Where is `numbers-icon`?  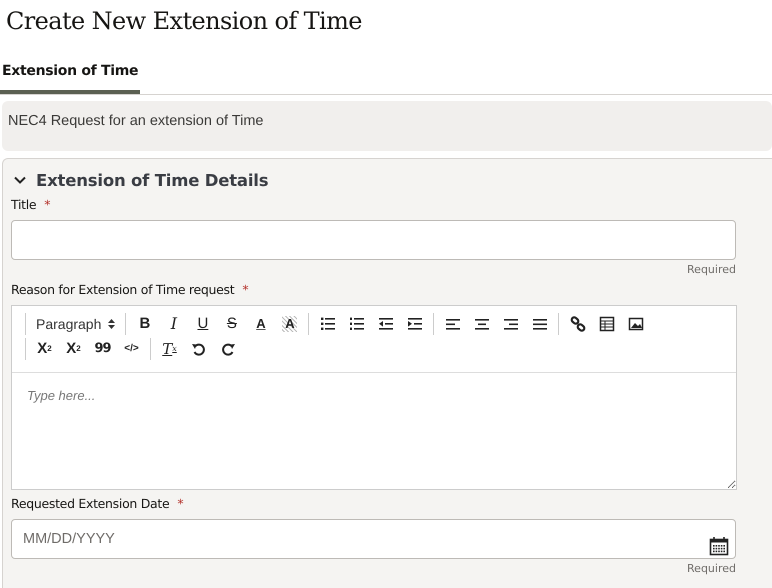 numbers-icon is located at coordinates (356, 324).